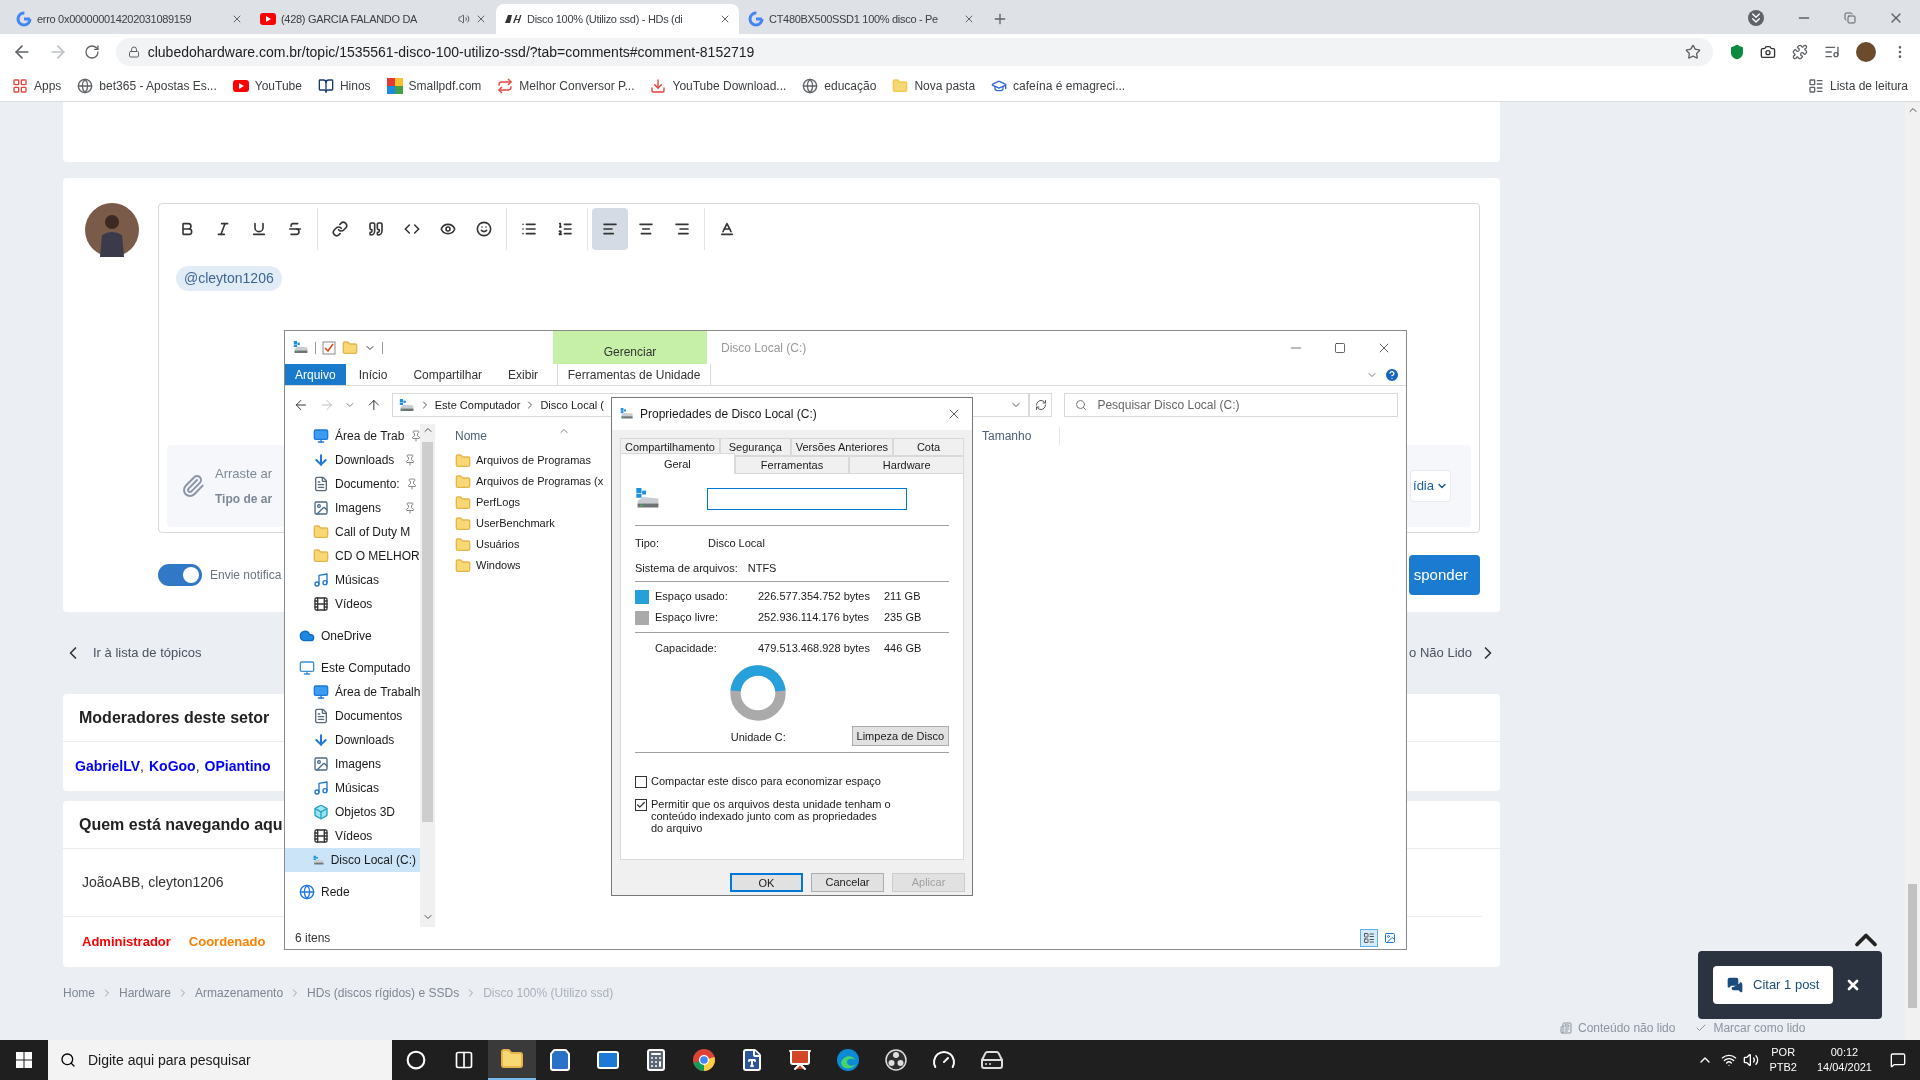  What do you see at coordinates (1866, 52) in the screenshot?
I see `profile-avatar` at bounding box center [1866, 52].